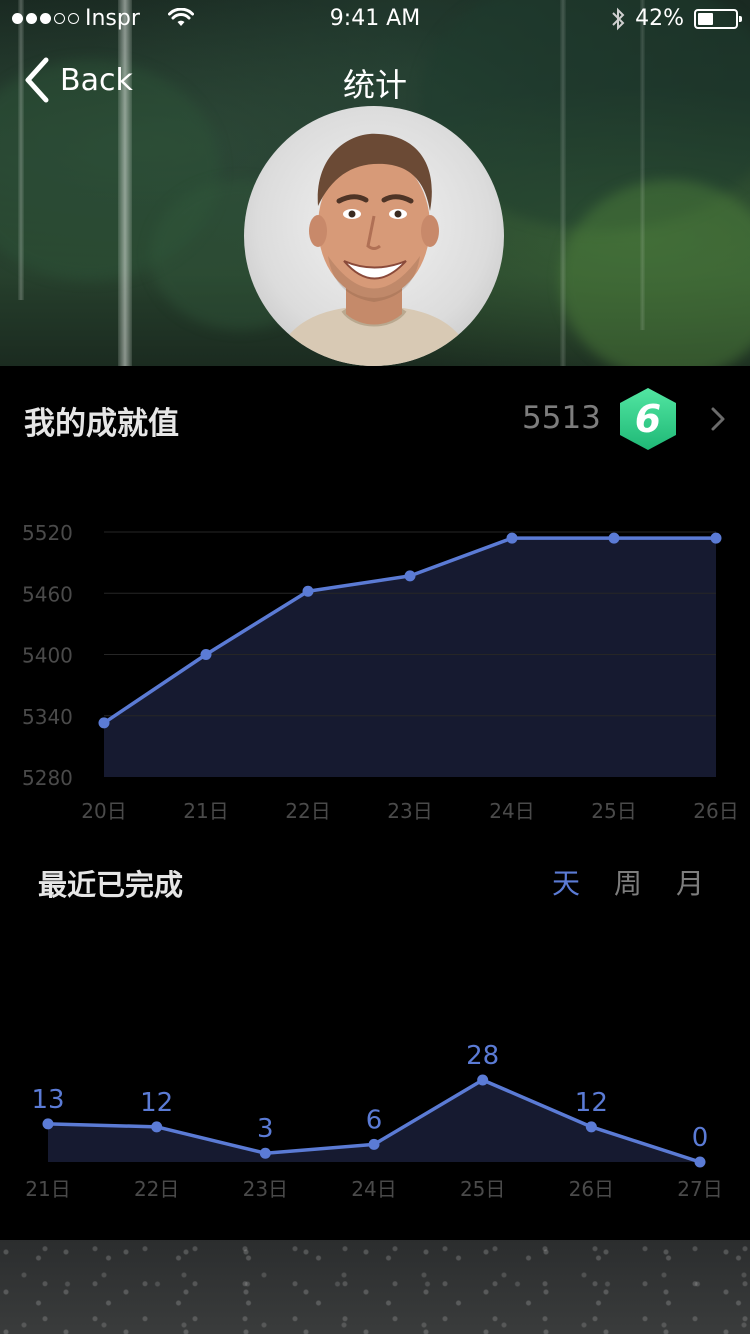 This screenshot has height=1334, width=750. I want to click on tab-day: 天, so click(566, 882).